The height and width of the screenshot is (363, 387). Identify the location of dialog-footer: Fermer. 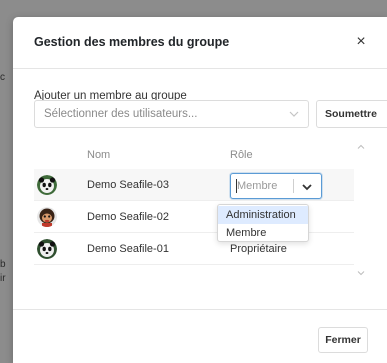
(200, 336).